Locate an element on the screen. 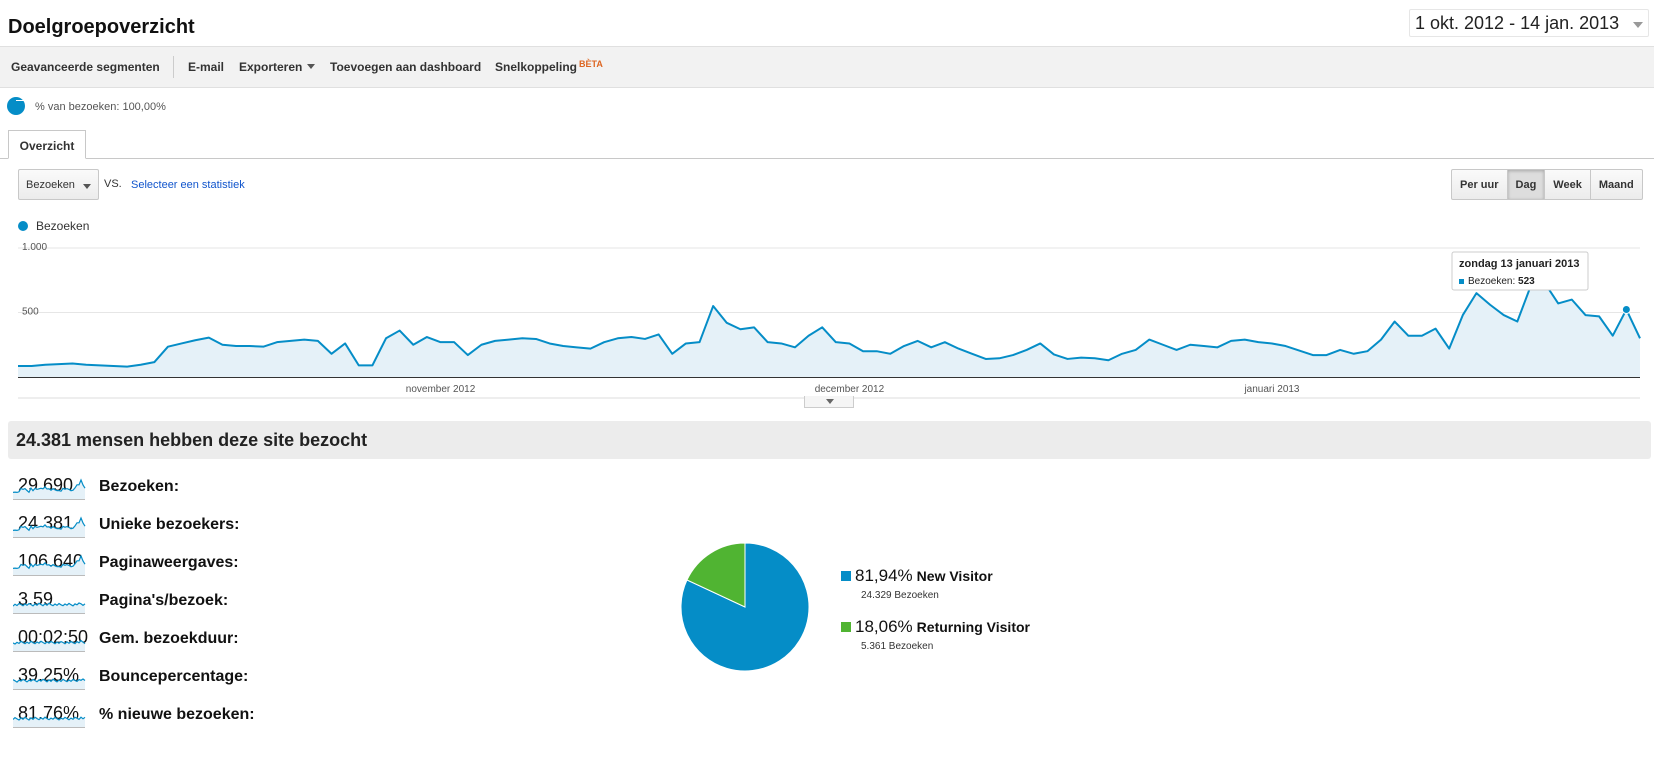 The width and height of the screenshot is (1654, 763). x-tick-label: november 2012 is located at coordinates (441, 389).